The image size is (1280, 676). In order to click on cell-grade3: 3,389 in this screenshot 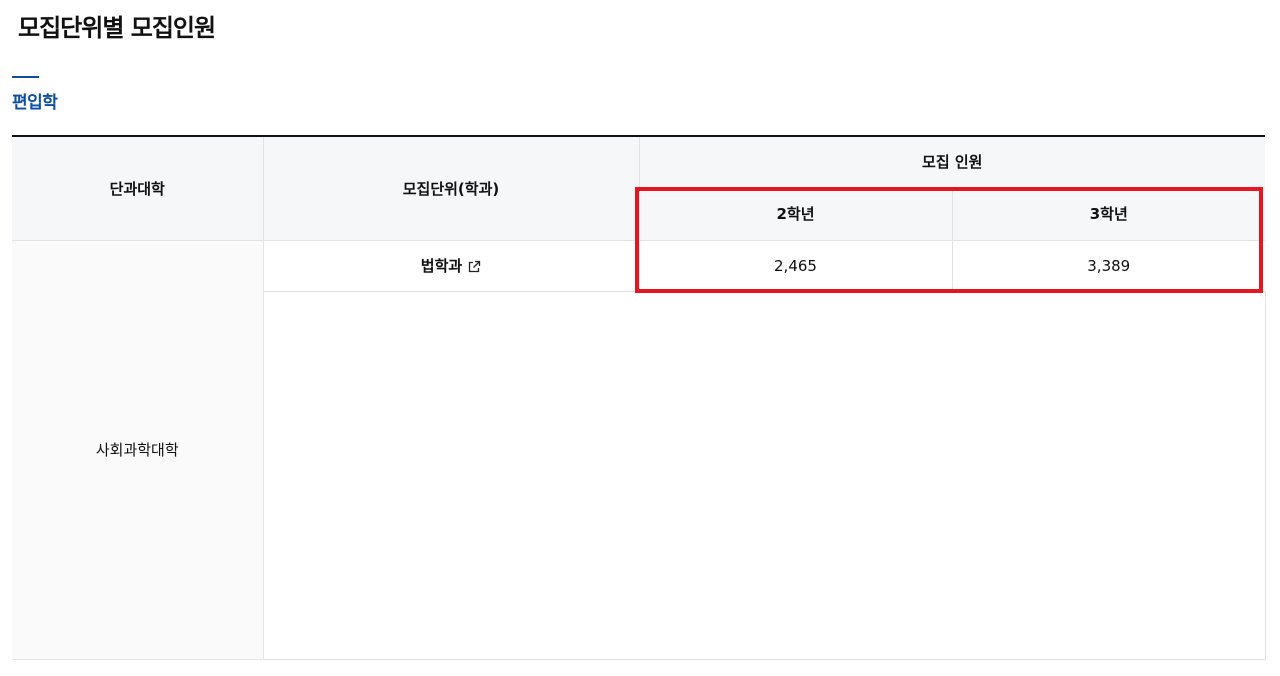, I will do `click(1108, 266)`.